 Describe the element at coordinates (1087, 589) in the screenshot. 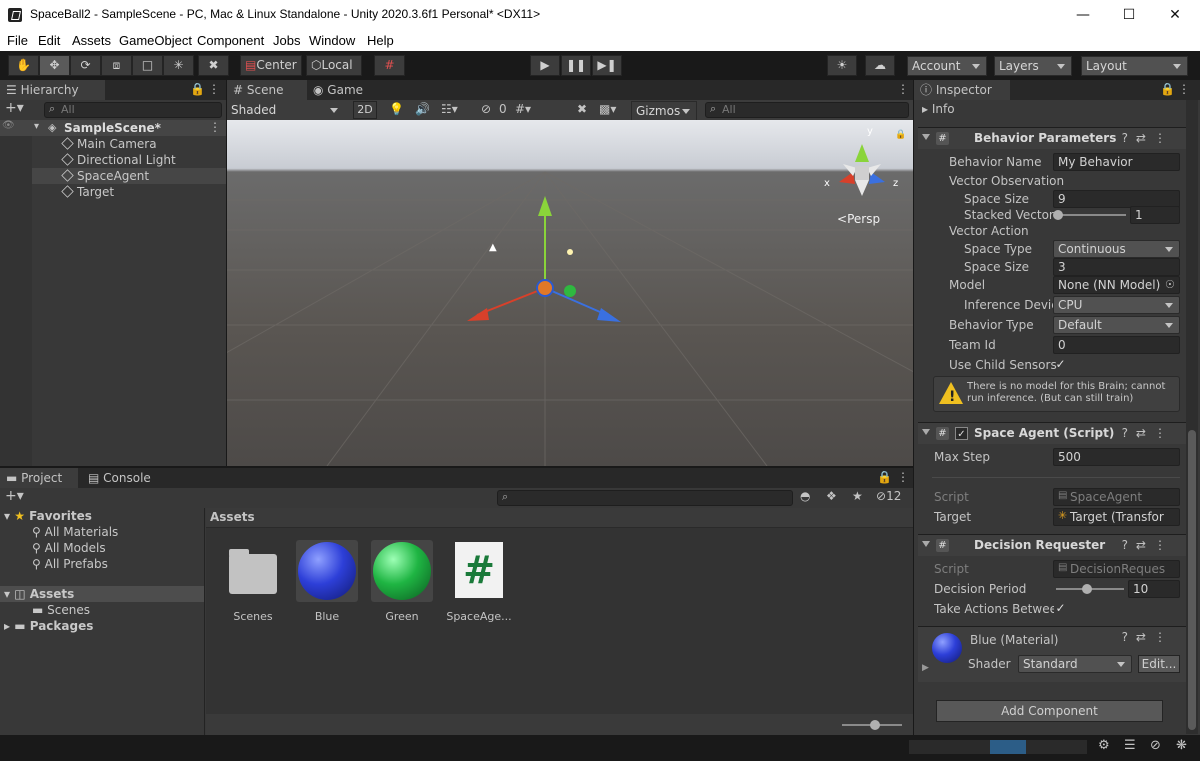

I see `decision-period-slider-knob` at that location.